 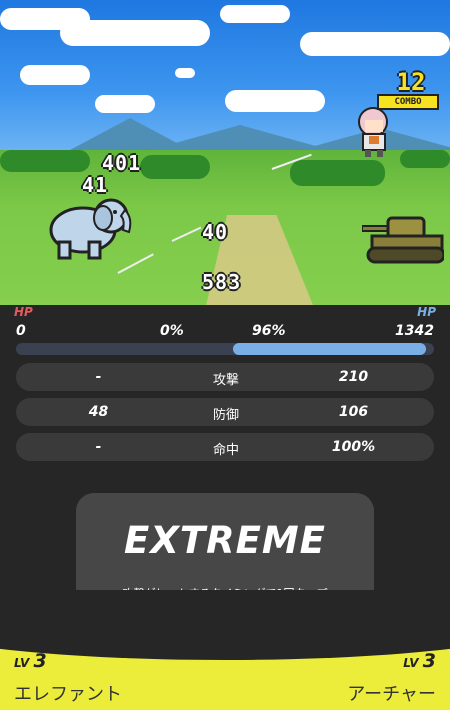 I want to click on stat-left-value: 48, so click(x=98, y=412).